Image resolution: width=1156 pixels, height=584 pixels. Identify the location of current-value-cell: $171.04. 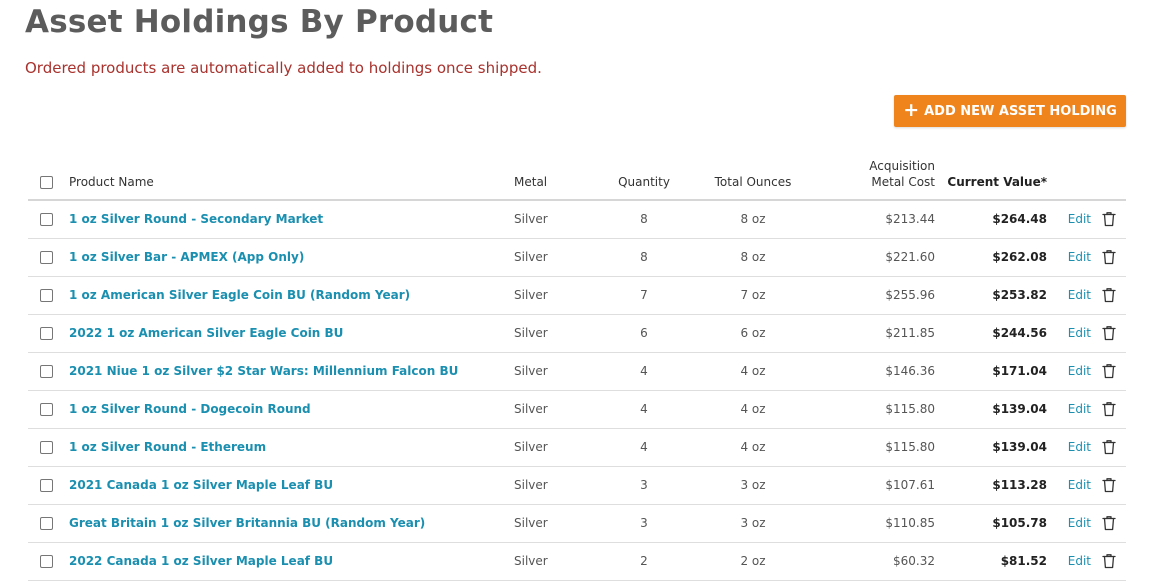
(991, 371).